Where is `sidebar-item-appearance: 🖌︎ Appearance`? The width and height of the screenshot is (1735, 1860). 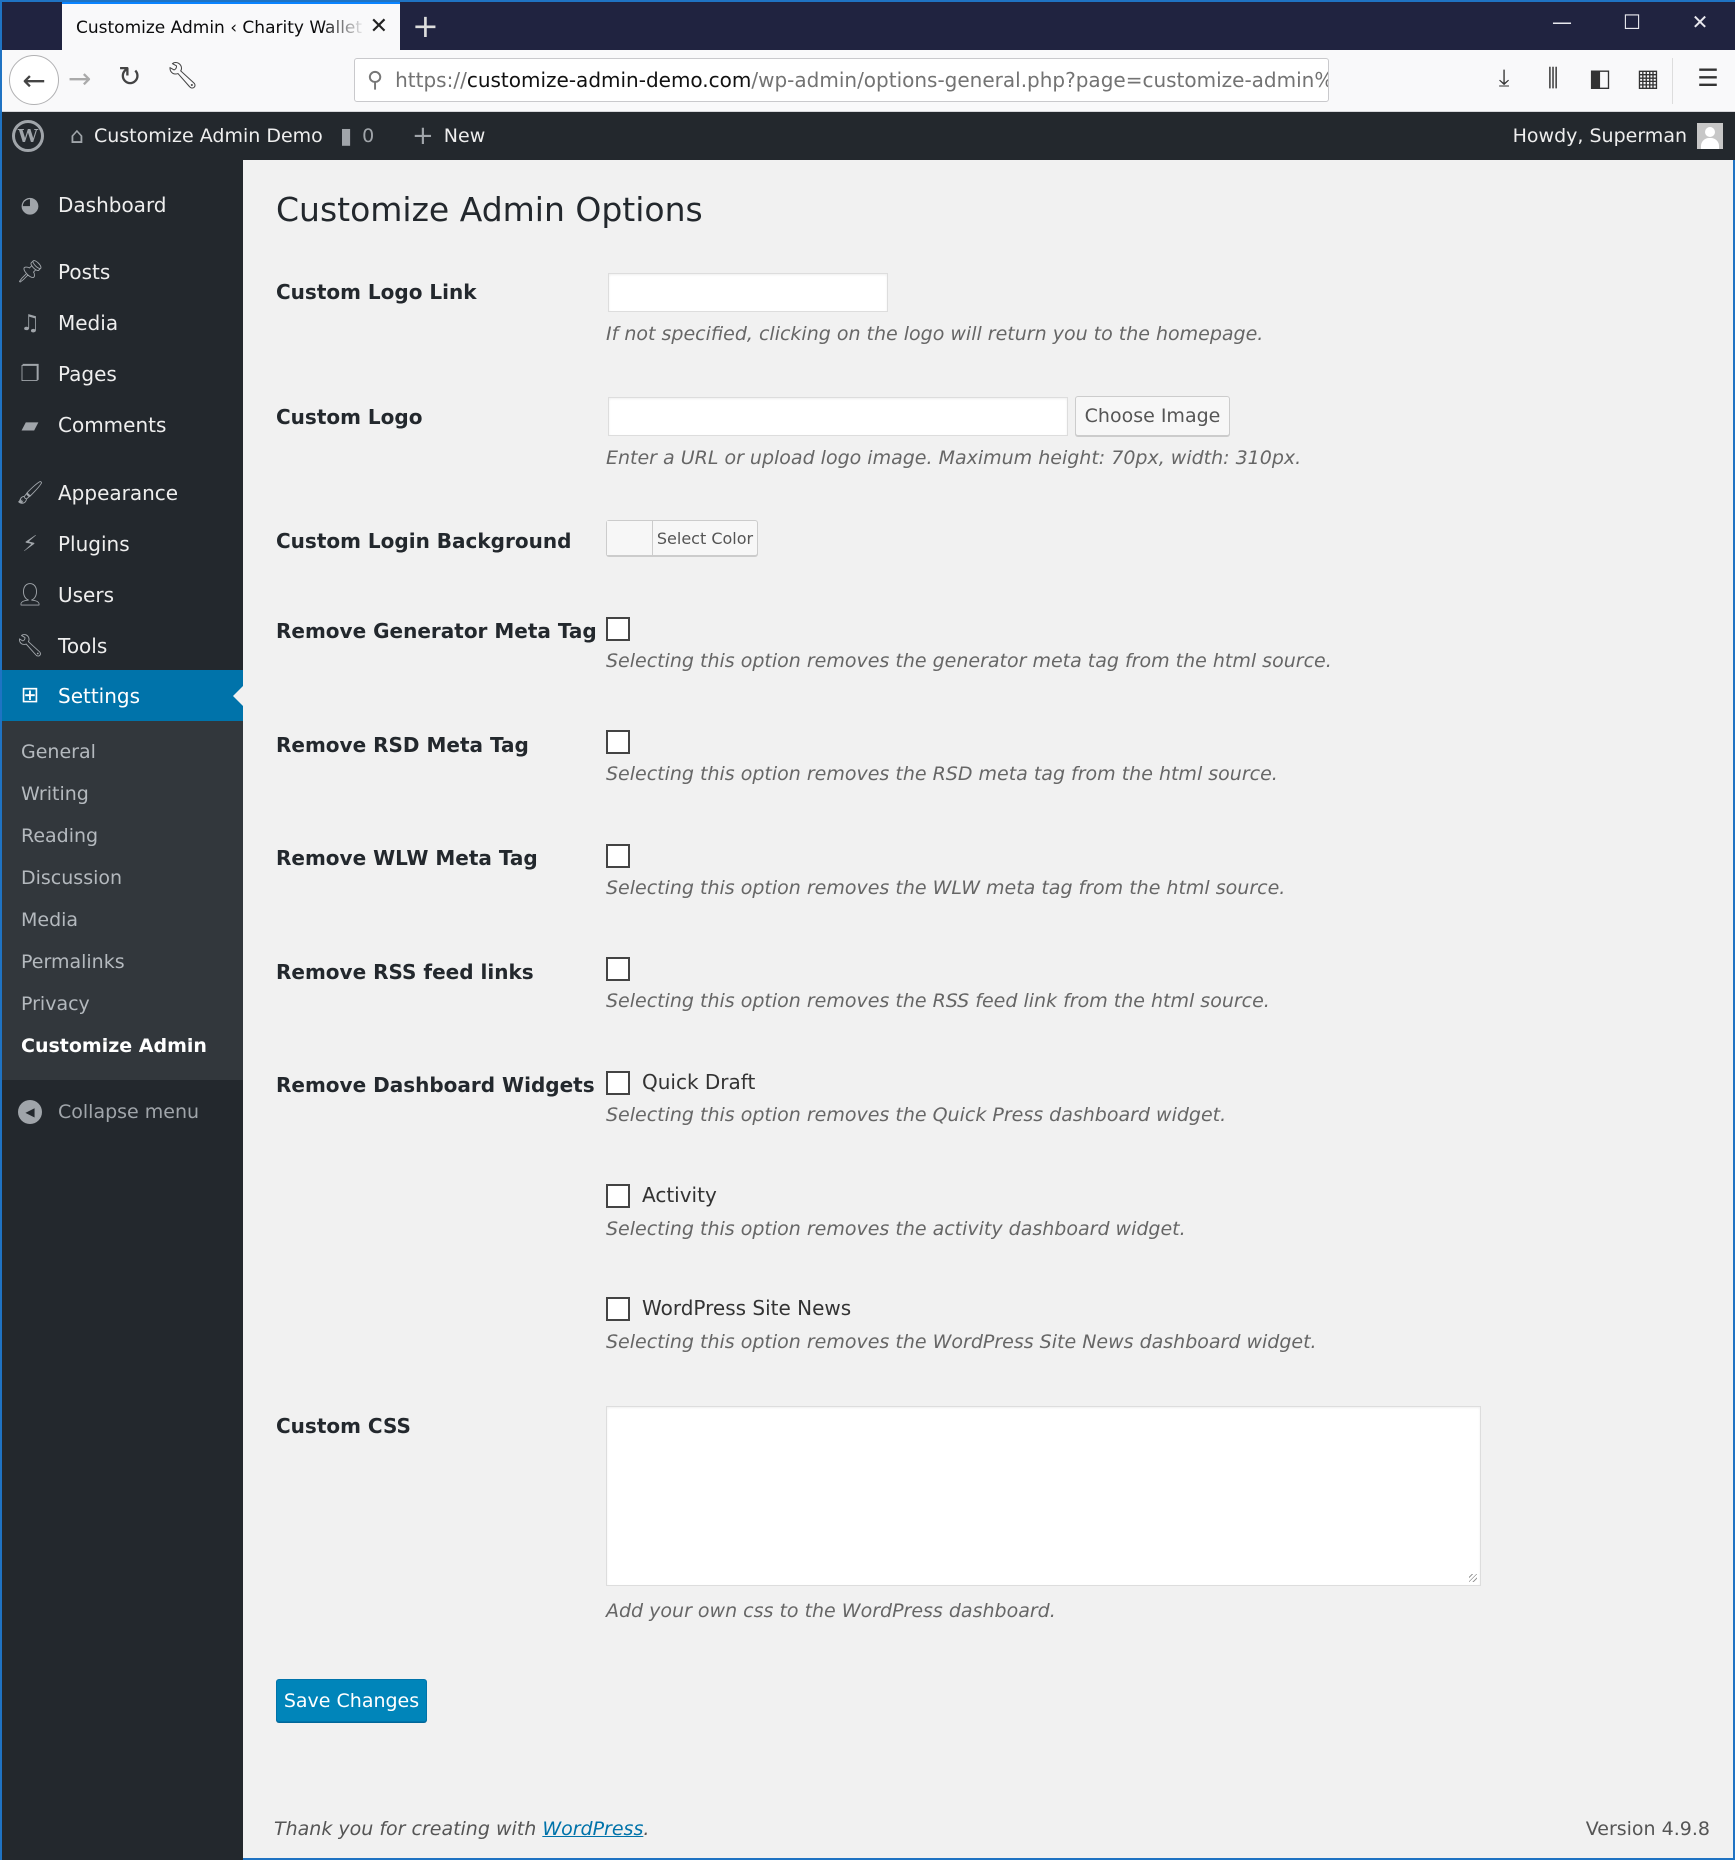
sidebar-item-appearance: 🖌︎ Appearance is located at coordinates (122, 493).